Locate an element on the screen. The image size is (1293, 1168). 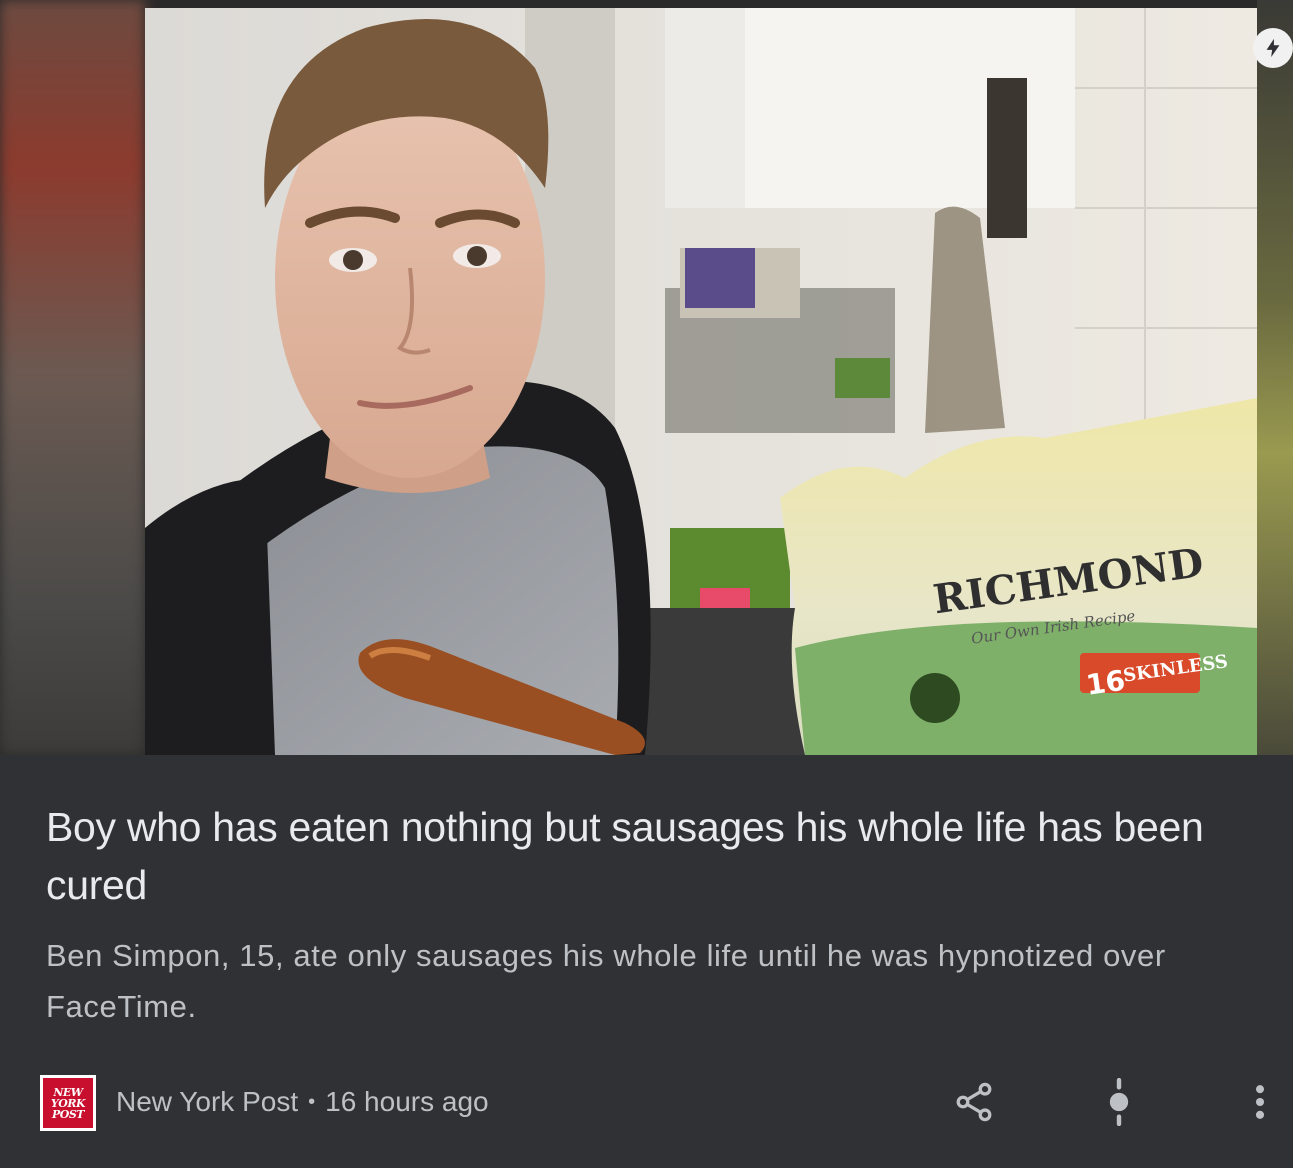
more-vert-icon is located at coordinates (1260, 1102).